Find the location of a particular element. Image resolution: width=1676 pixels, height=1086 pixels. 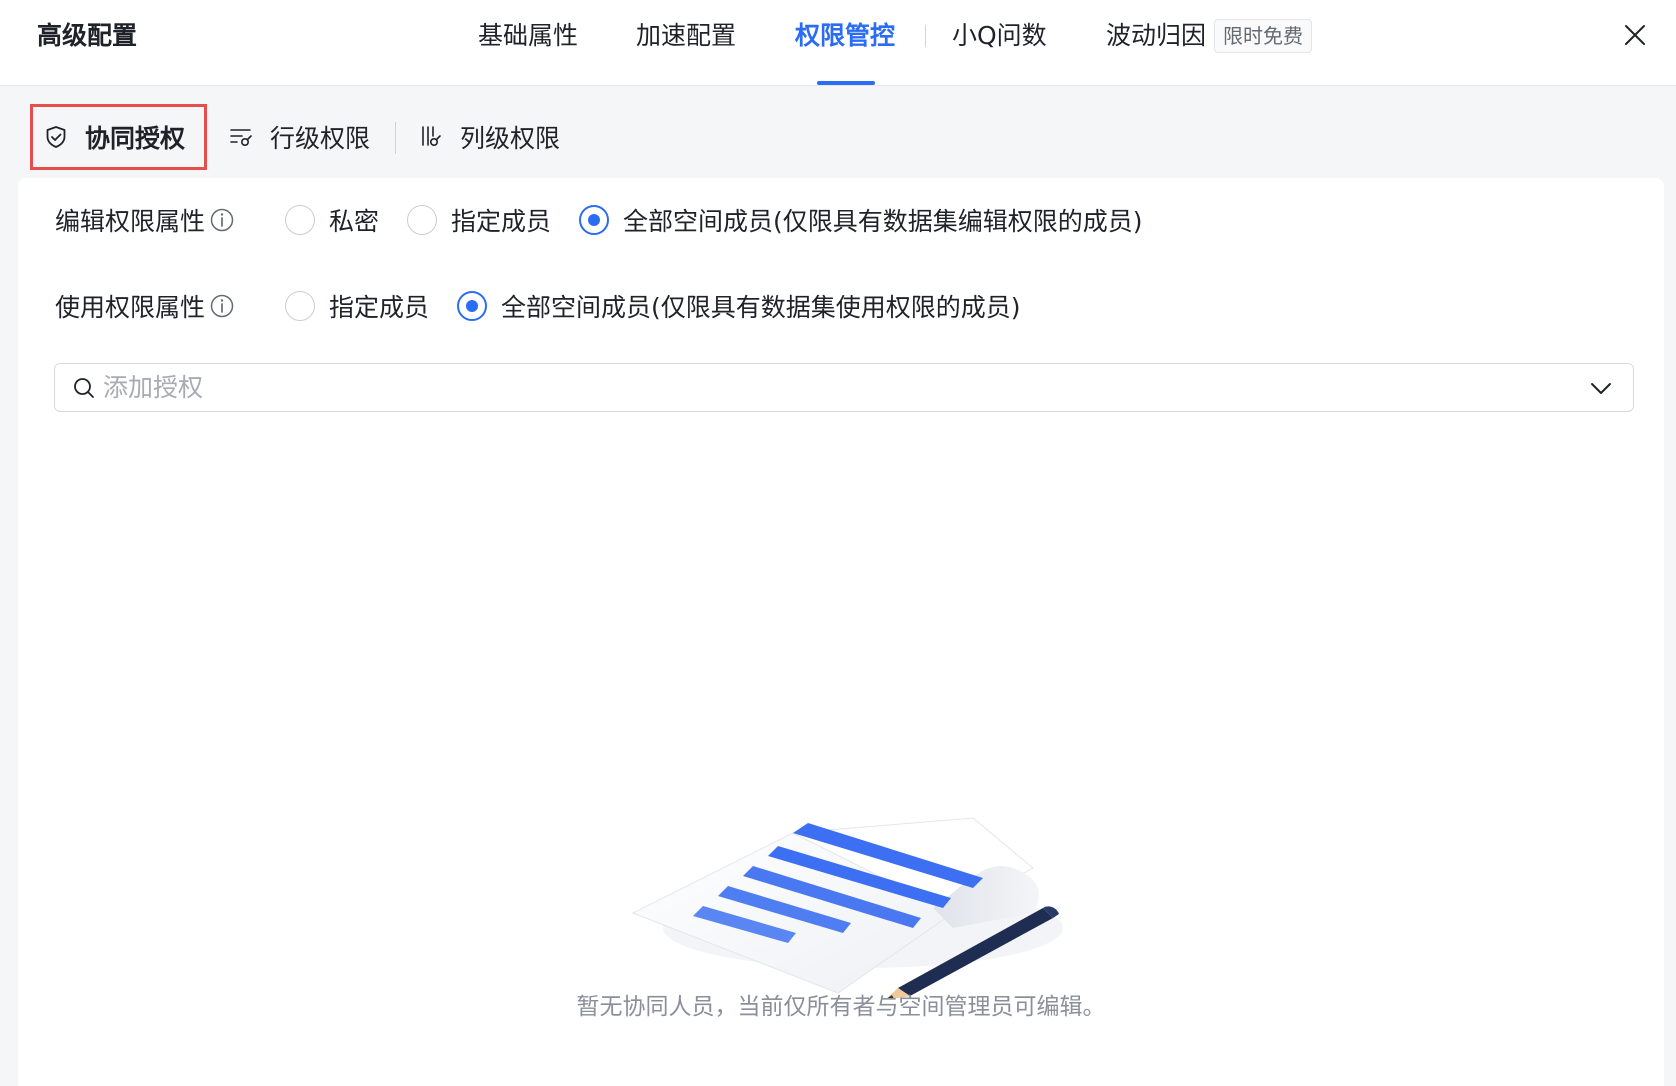

tab-basic-properties: 基础属性 is located at coordinates (528, 36).